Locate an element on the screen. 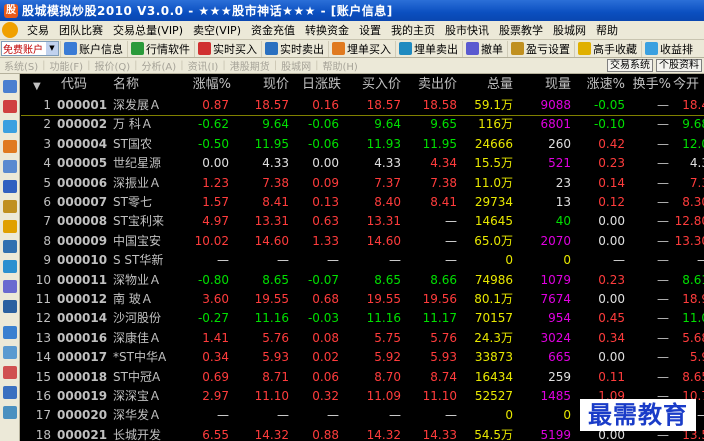 The width and height of the screenshot is (704, 441). expert-favorites-button: 高手收藏 is located at coordinates (607, 48).